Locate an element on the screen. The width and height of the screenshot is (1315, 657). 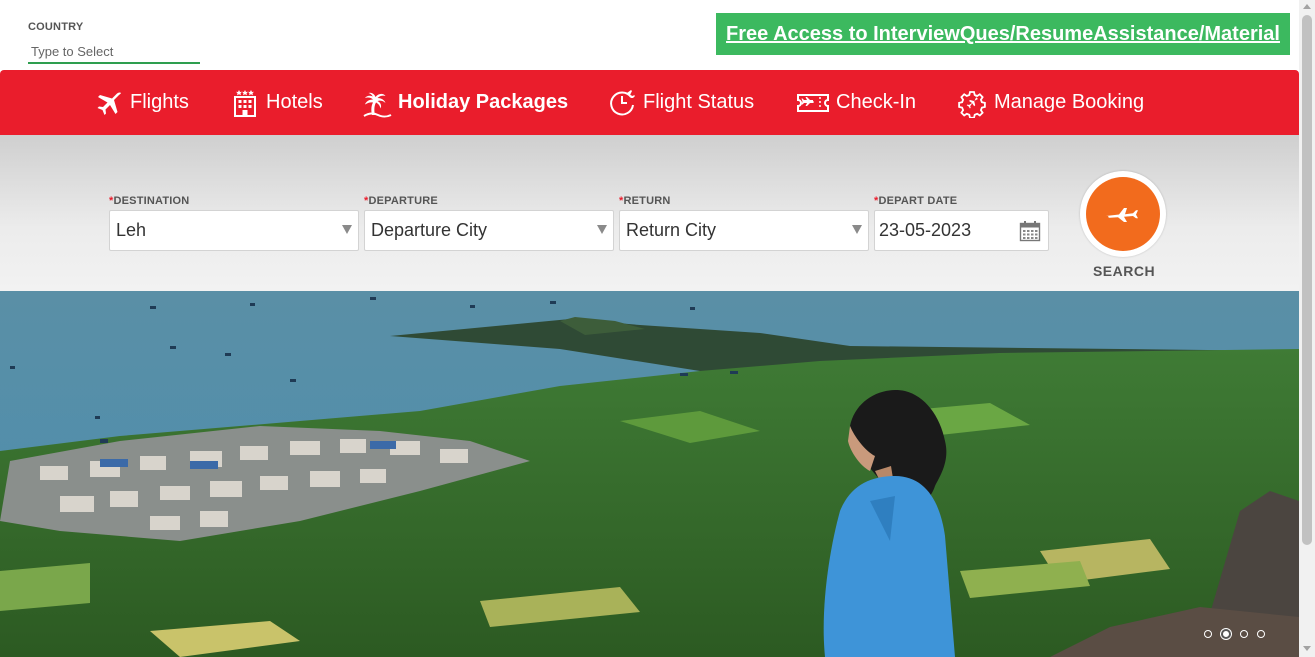
return-select: Return City is located at coordinates (744, 230).